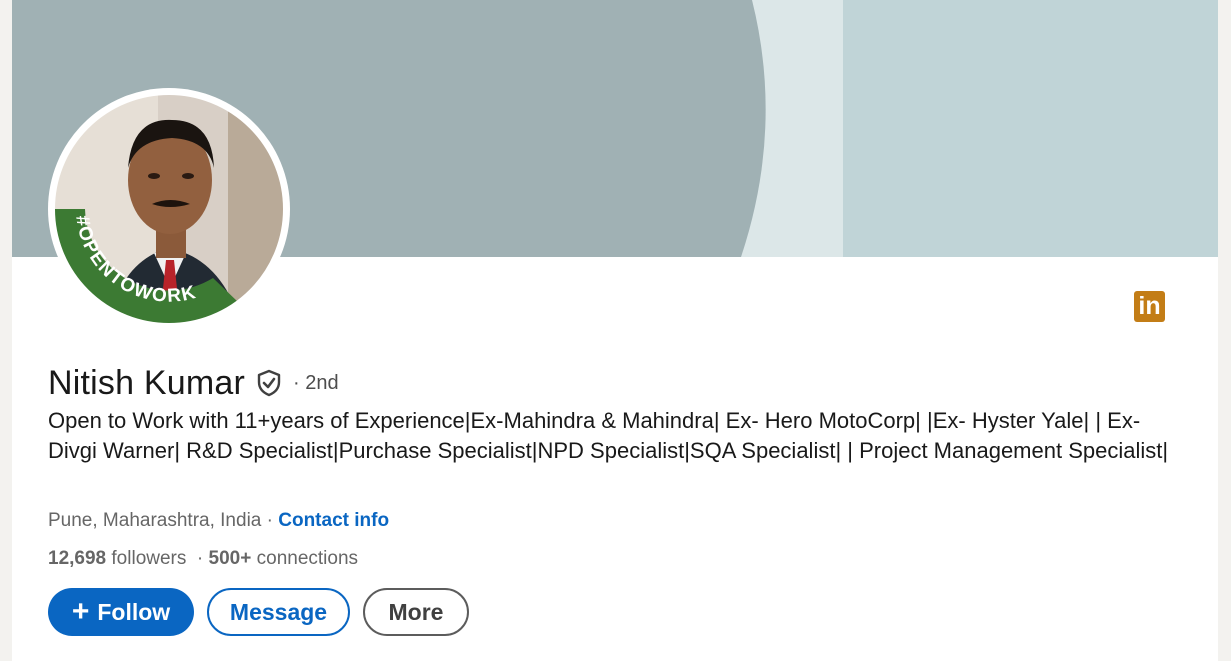 The width and height of the screenshot is (1231, 661). I want to click on more-label: More, so click(416, 611).